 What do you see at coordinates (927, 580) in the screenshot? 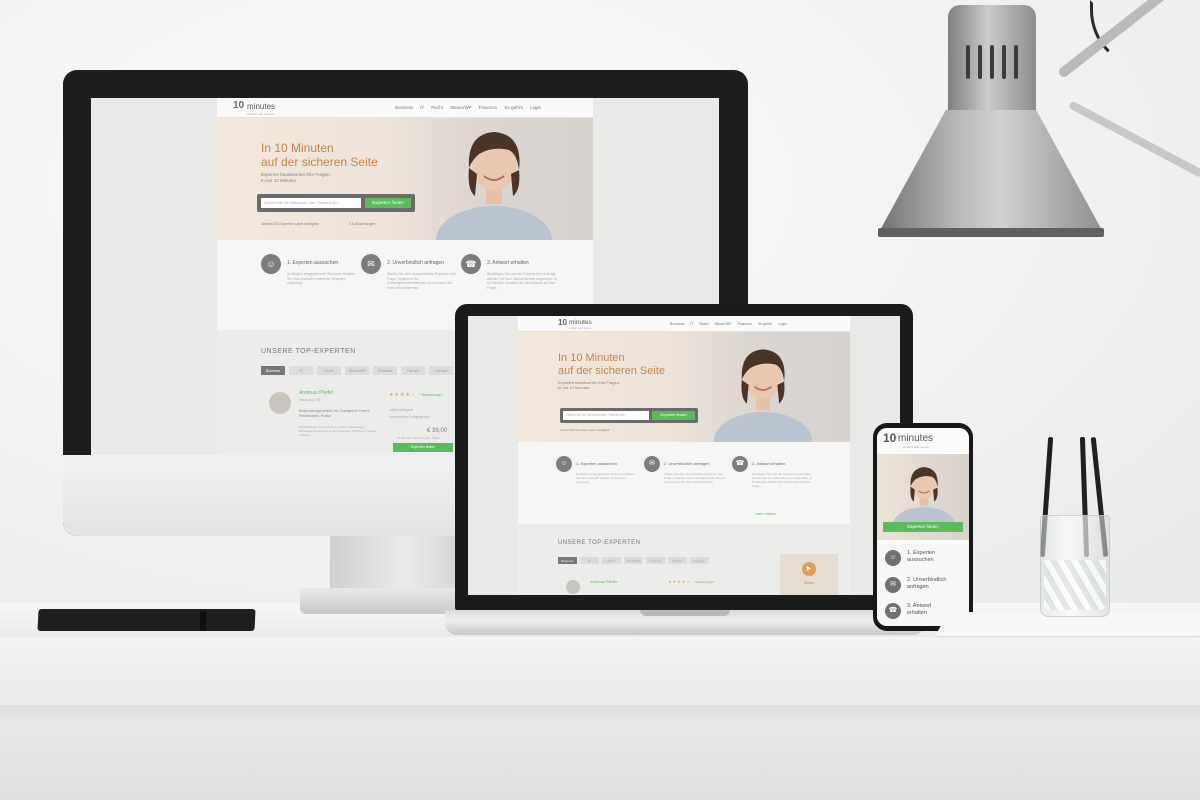
I see `phone-step2-line1: 2. Unverbindlich` at bounding box center [927, 580].